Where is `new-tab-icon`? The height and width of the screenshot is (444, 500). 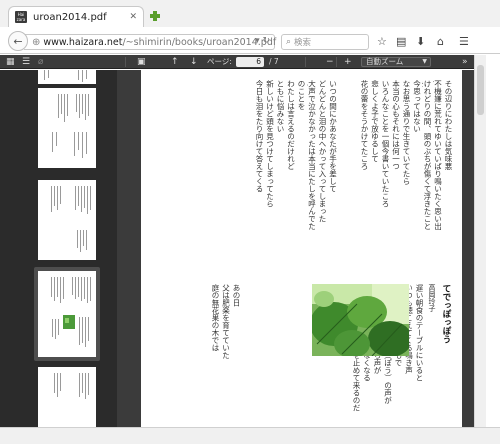
new-tab-icon is located at coordinates (155, 16).